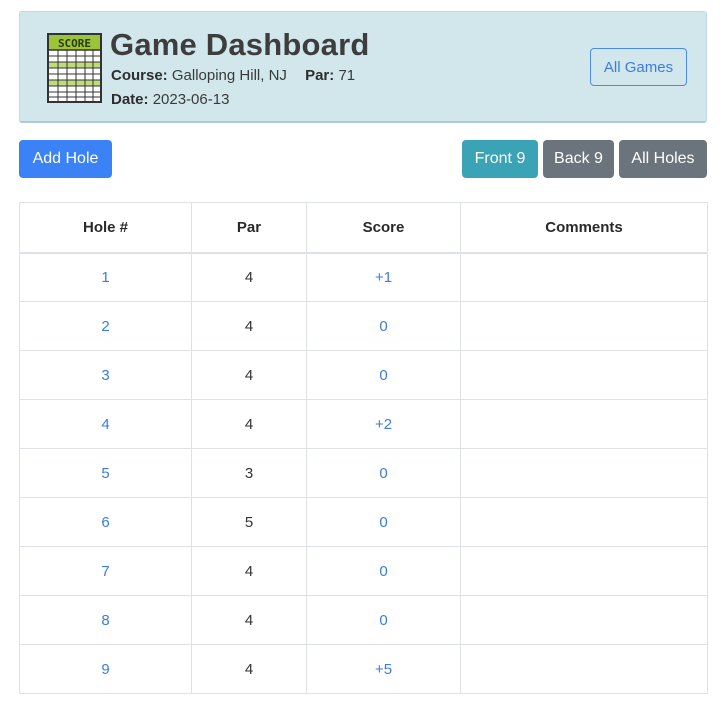 Image resolution: width=723 pixels, height=718 pixels. Describe the element at coordinates (105, 669) in the screenshot. I see `hole-number-link: 9` at that location.